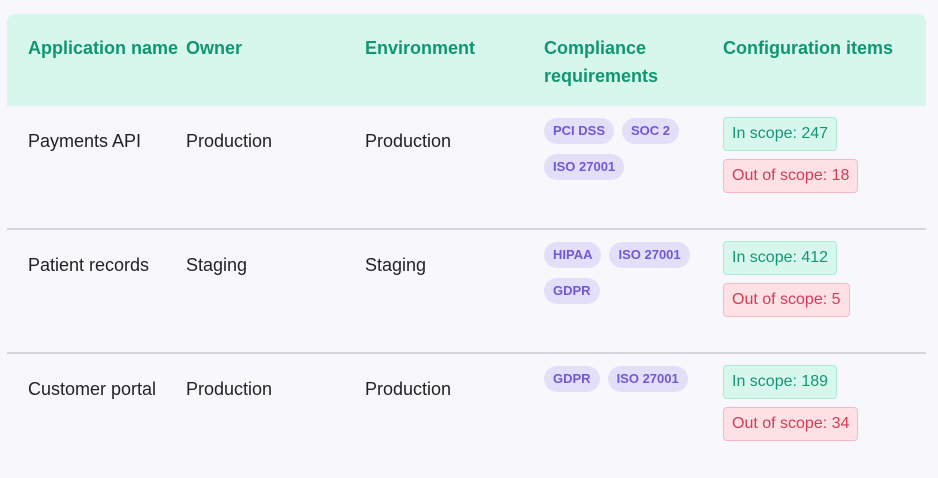 The height and width of the screenshot is (478, 938). Describe the element at coordinates (780, 382) in the screenshot. I see `in-scope-tag: In scope: 189` at that location.